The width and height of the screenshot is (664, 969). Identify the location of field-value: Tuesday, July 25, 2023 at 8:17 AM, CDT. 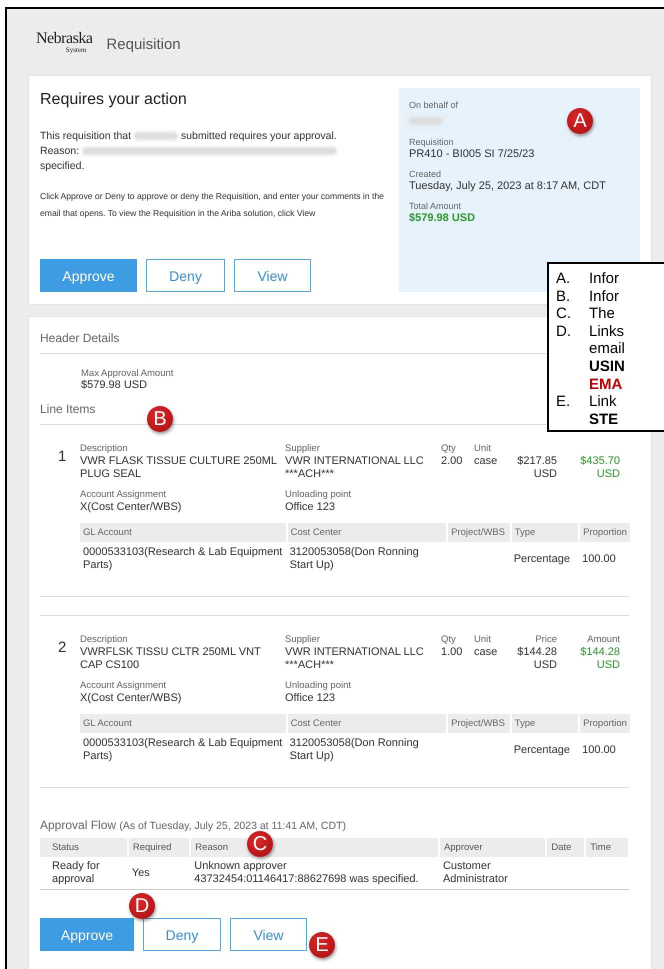
(508, 186).